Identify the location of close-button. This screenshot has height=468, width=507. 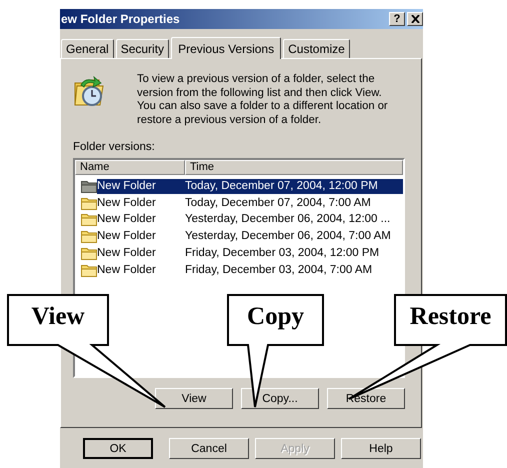
(415, 19).